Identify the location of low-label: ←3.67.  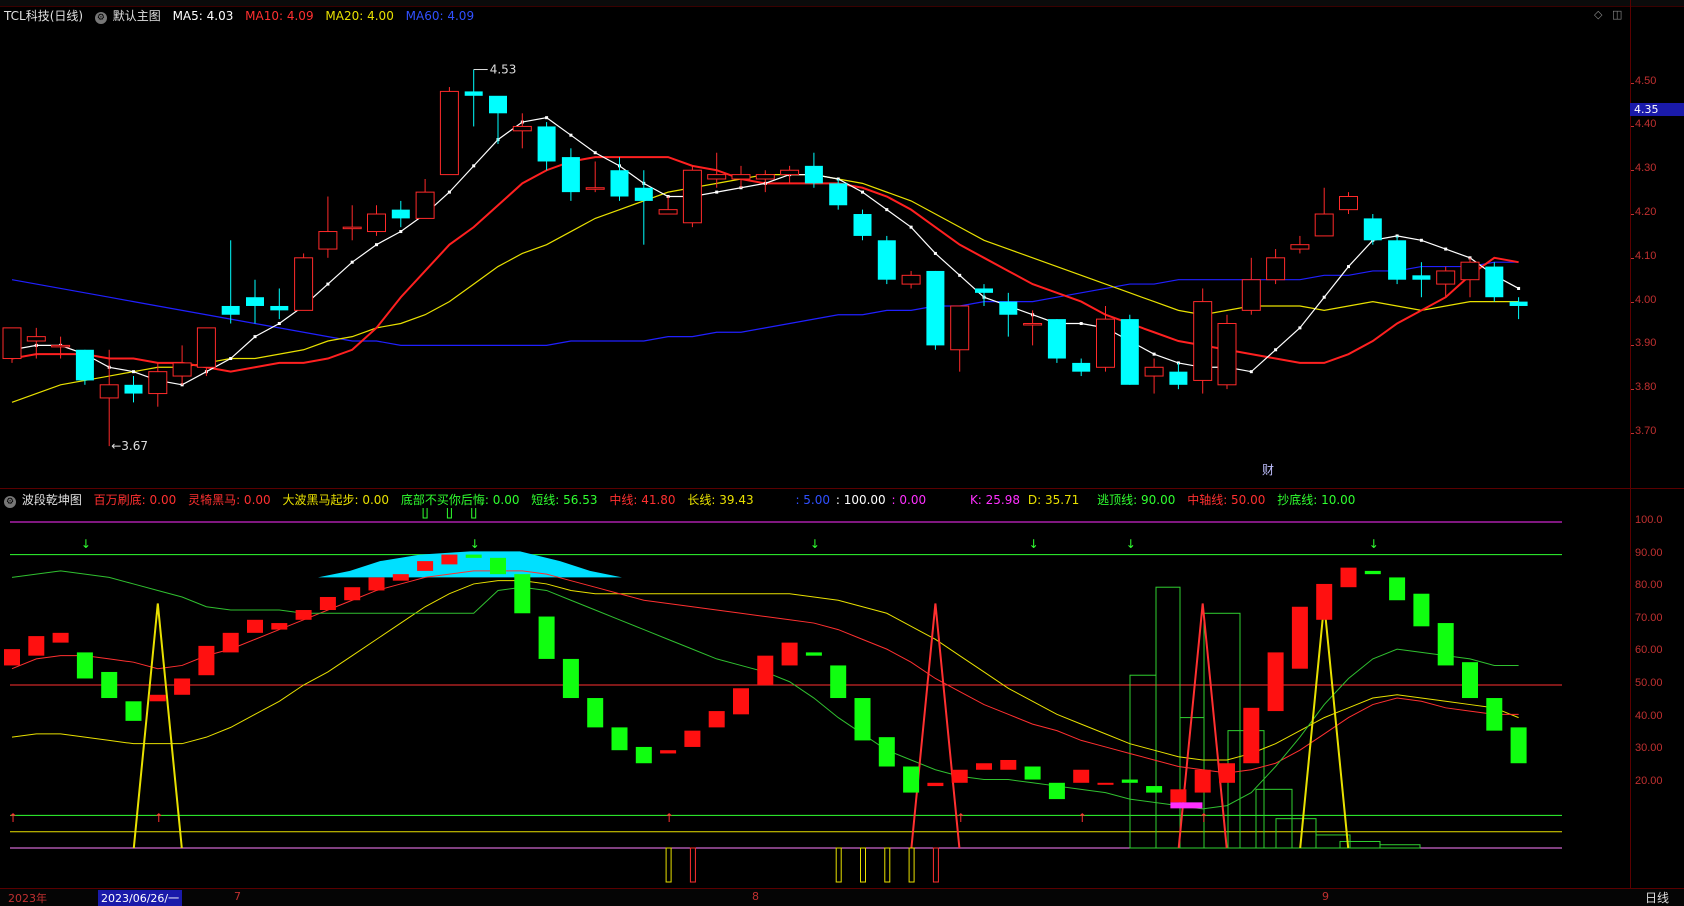
(129, 446).